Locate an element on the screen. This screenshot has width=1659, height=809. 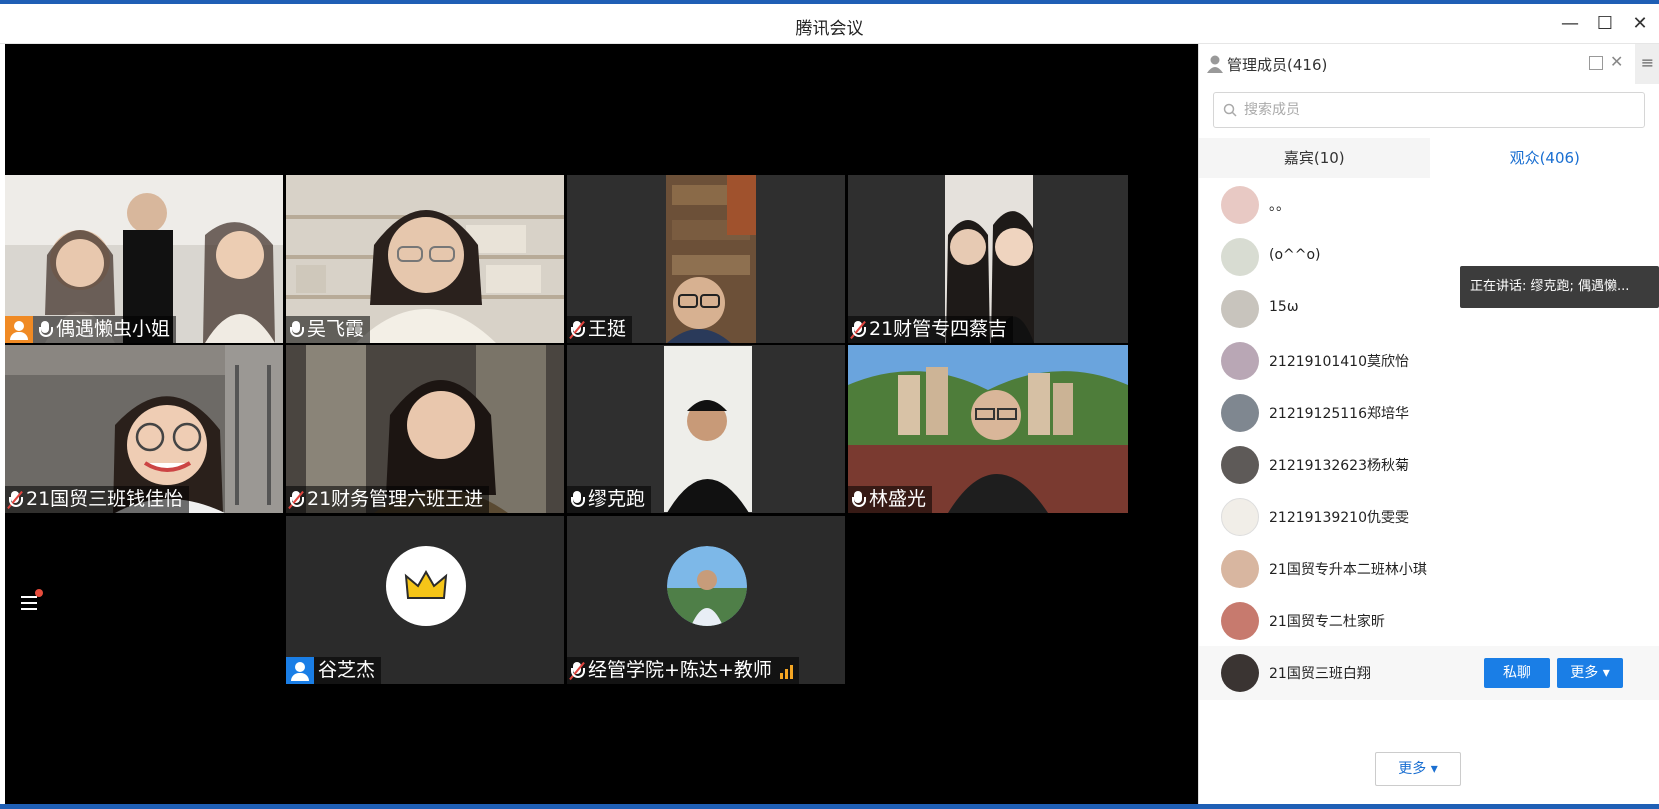
video-tile-9: 谷芝杰 is located at coordinates (425, 600).